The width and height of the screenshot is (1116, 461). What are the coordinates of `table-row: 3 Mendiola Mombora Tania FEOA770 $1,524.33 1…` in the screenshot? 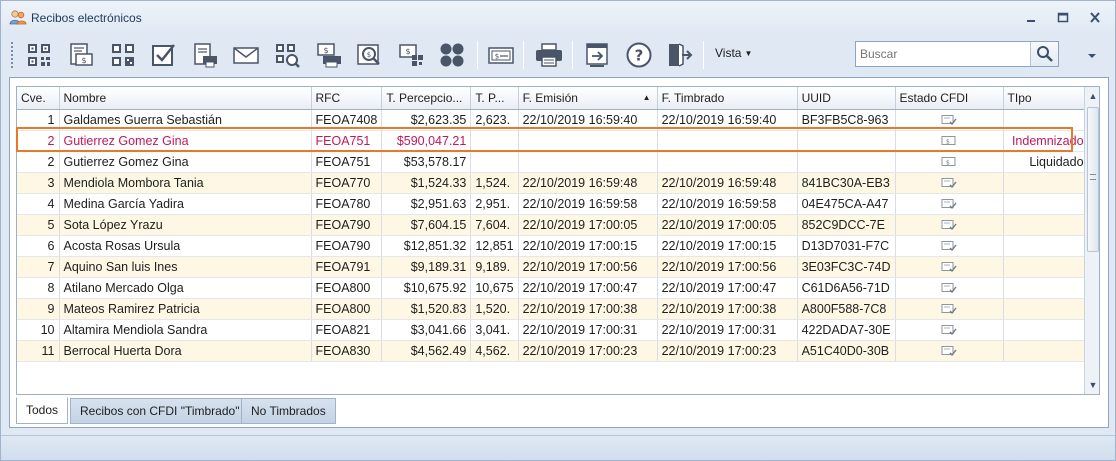 It's located at (553, 183).